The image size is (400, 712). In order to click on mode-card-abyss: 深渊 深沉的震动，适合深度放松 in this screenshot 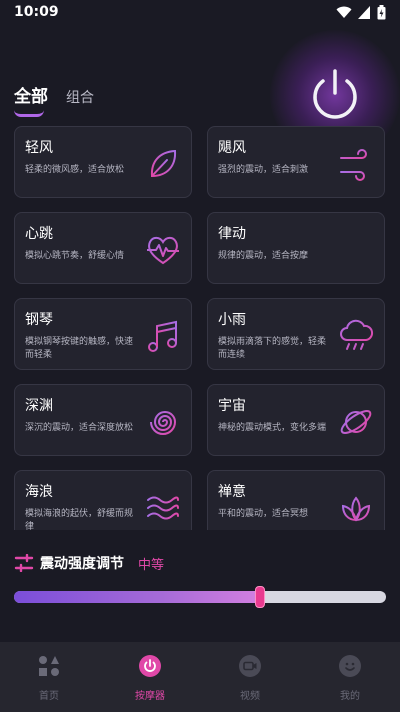, I will do `click(103, 420)`.